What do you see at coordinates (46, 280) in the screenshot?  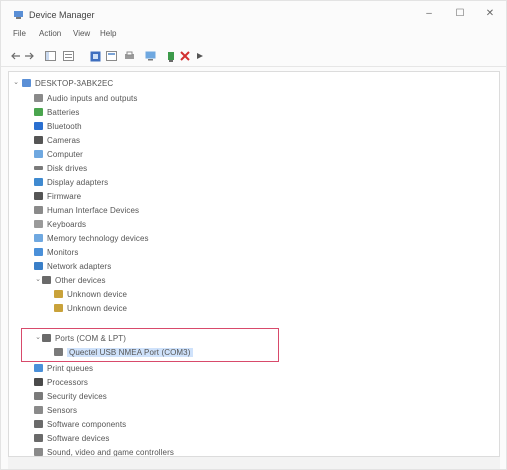 I see `other-devices-icon` at bounding box center [46, 280].